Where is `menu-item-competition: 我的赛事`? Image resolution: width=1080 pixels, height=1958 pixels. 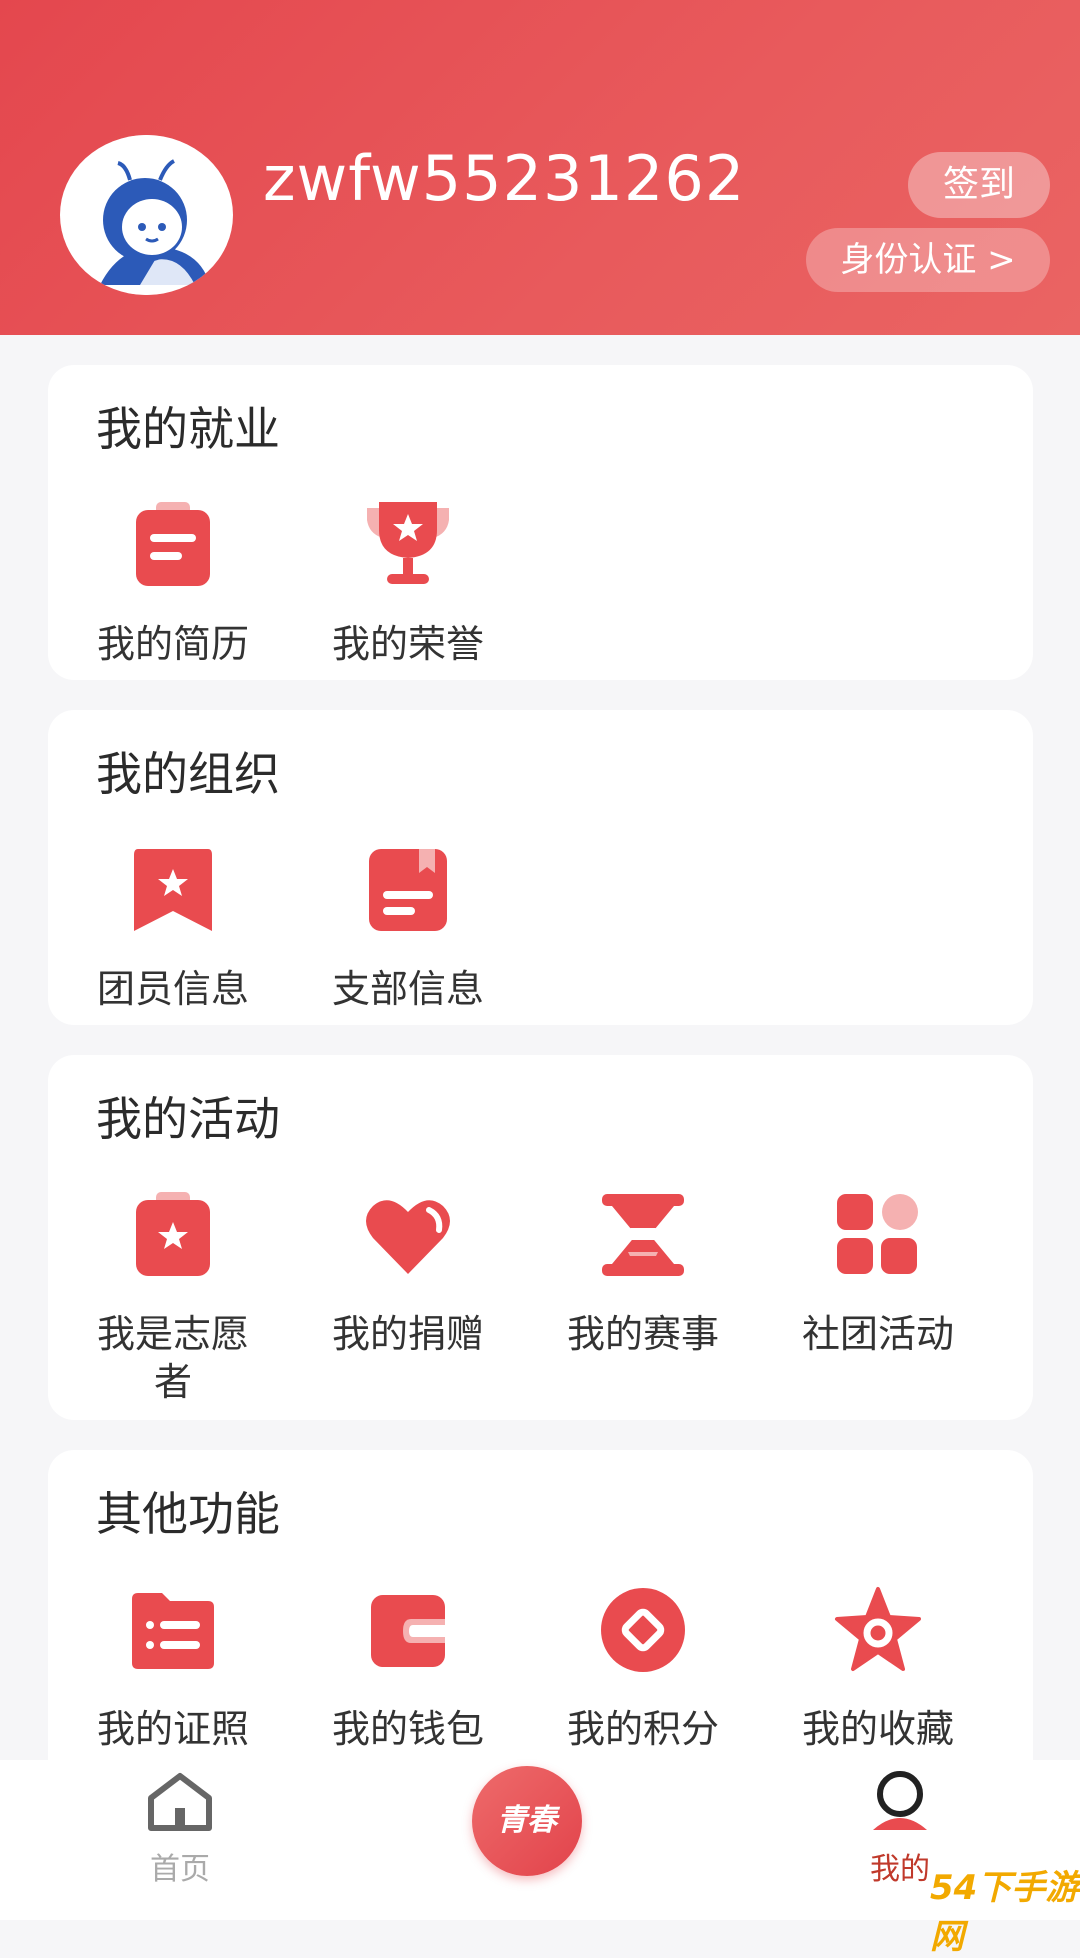 menu-item-competition: 我的赛事 is located at coordinates (643, 1274).